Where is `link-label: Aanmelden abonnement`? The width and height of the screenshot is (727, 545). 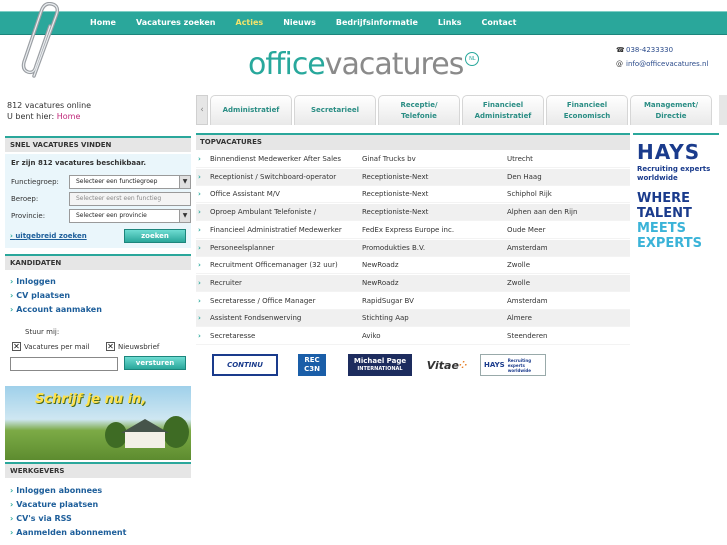 link-label: Aanmelden abonnement is located at coordinates (71, 532).